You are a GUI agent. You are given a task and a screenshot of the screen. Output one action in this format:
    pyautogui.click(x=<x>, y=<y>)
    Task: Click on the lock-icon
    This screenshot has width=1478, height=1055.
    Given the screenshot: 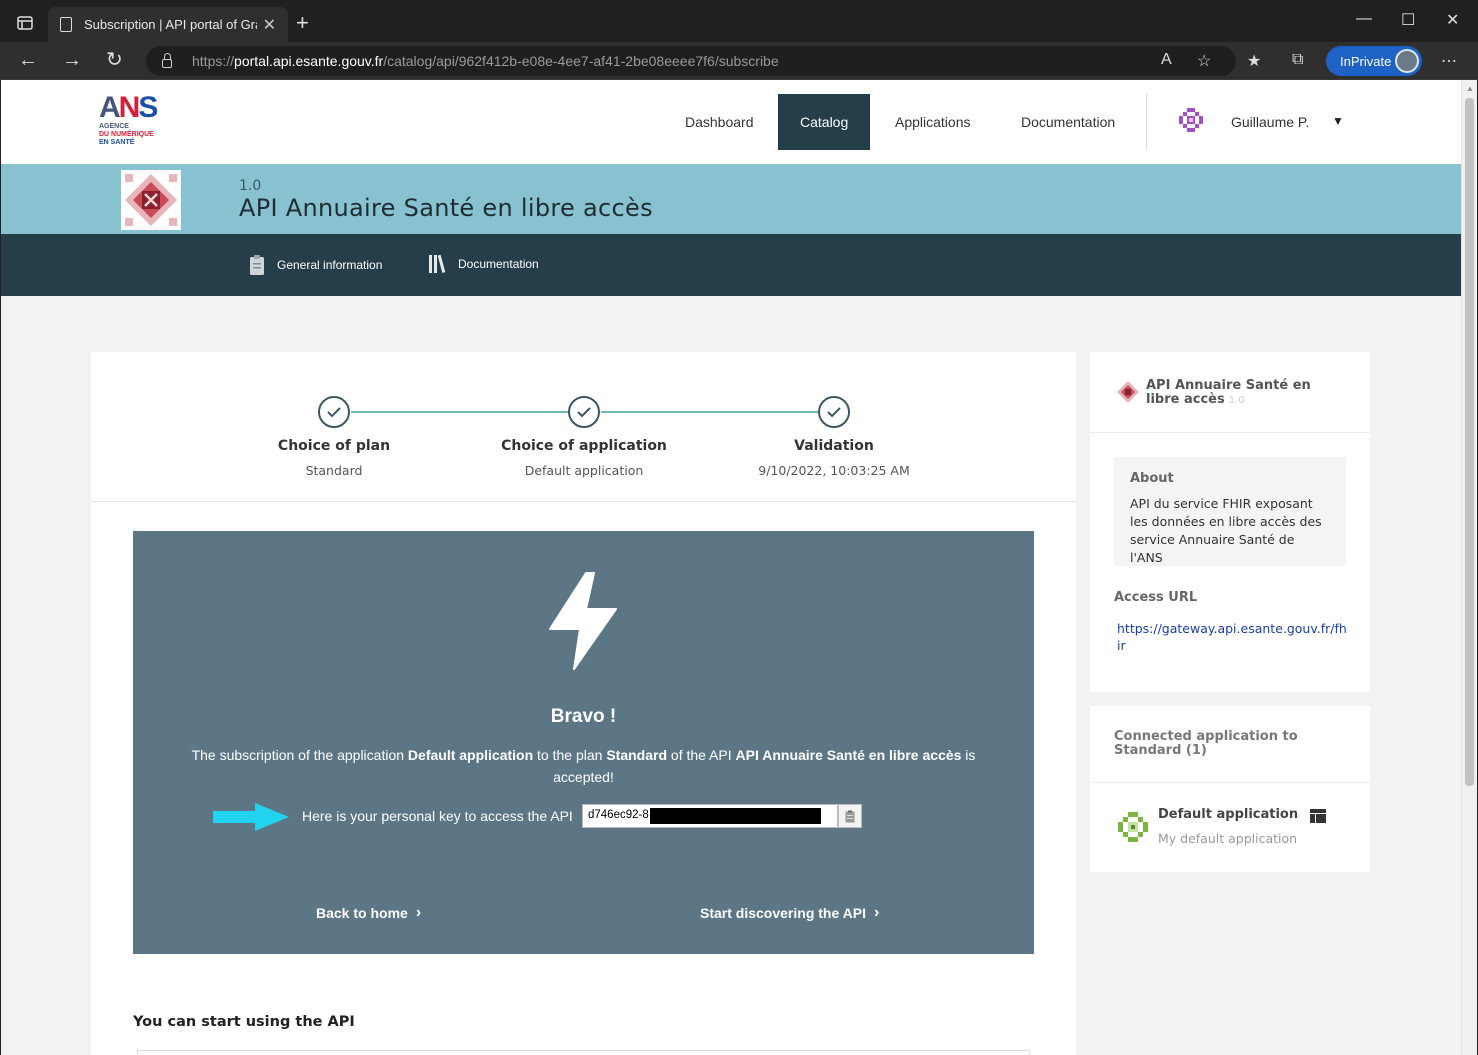 What is the action you would take?
    pyautogui.click(x=167, y=60)
    